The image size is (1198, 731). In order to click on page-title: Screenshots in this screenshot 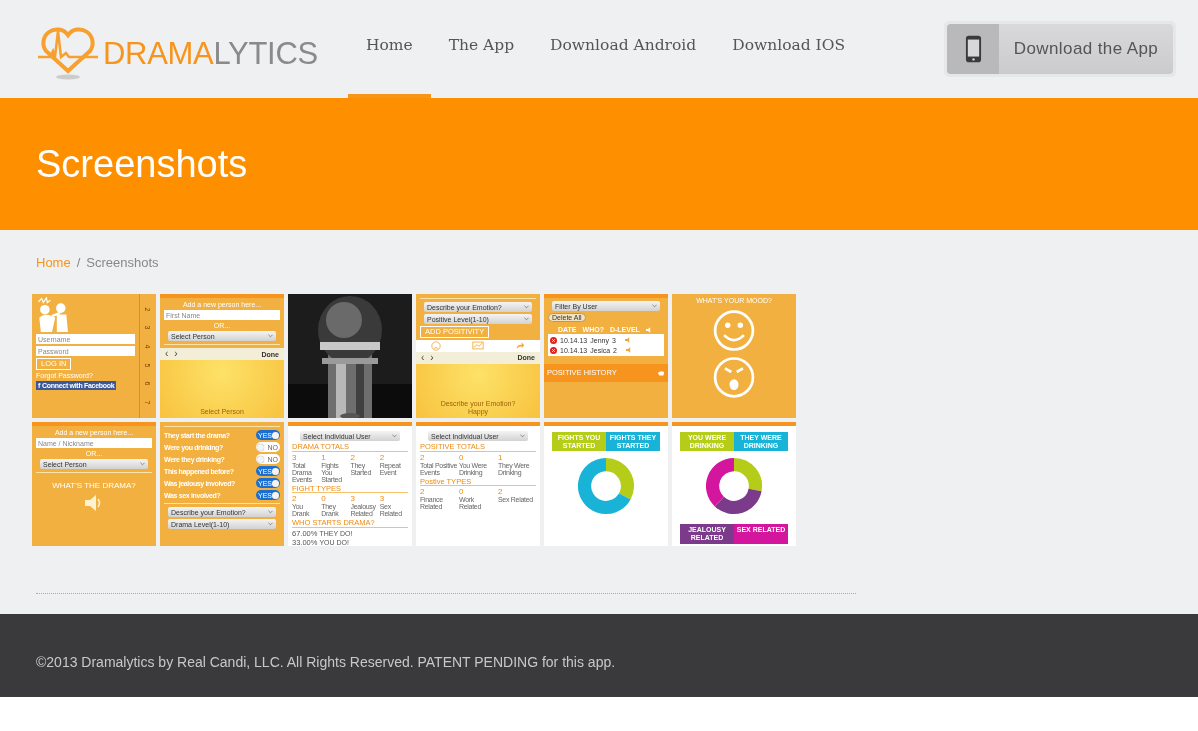, I will do `click(142, 164)`.